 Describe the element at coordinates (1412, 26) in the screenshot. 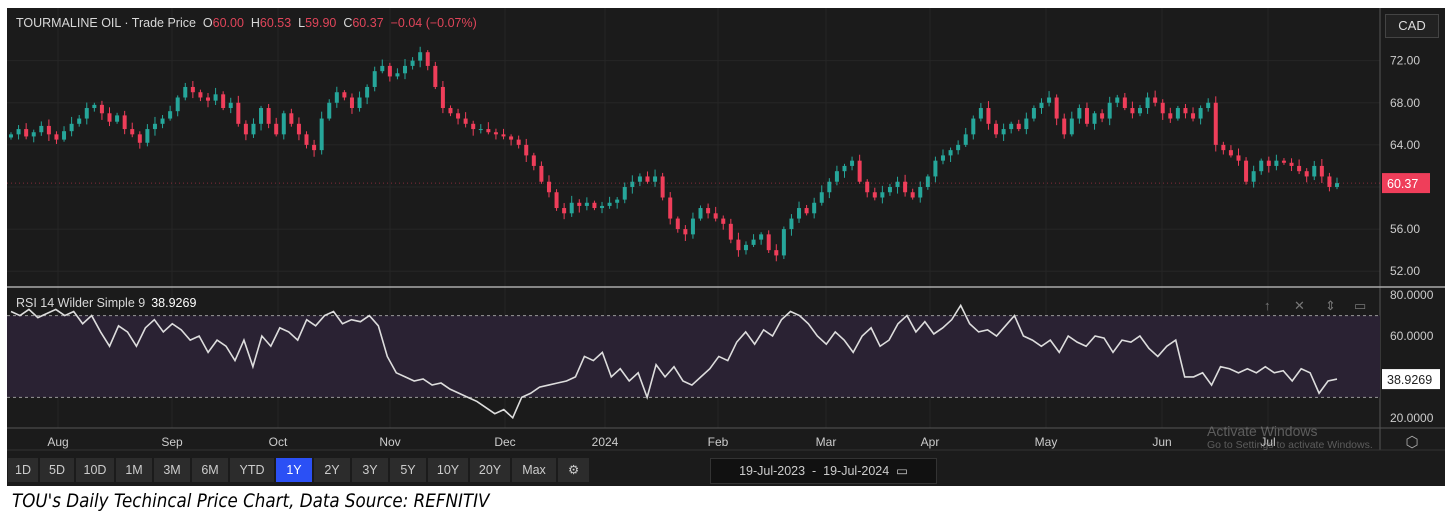

I see `currency-selector: CAD` at that location.